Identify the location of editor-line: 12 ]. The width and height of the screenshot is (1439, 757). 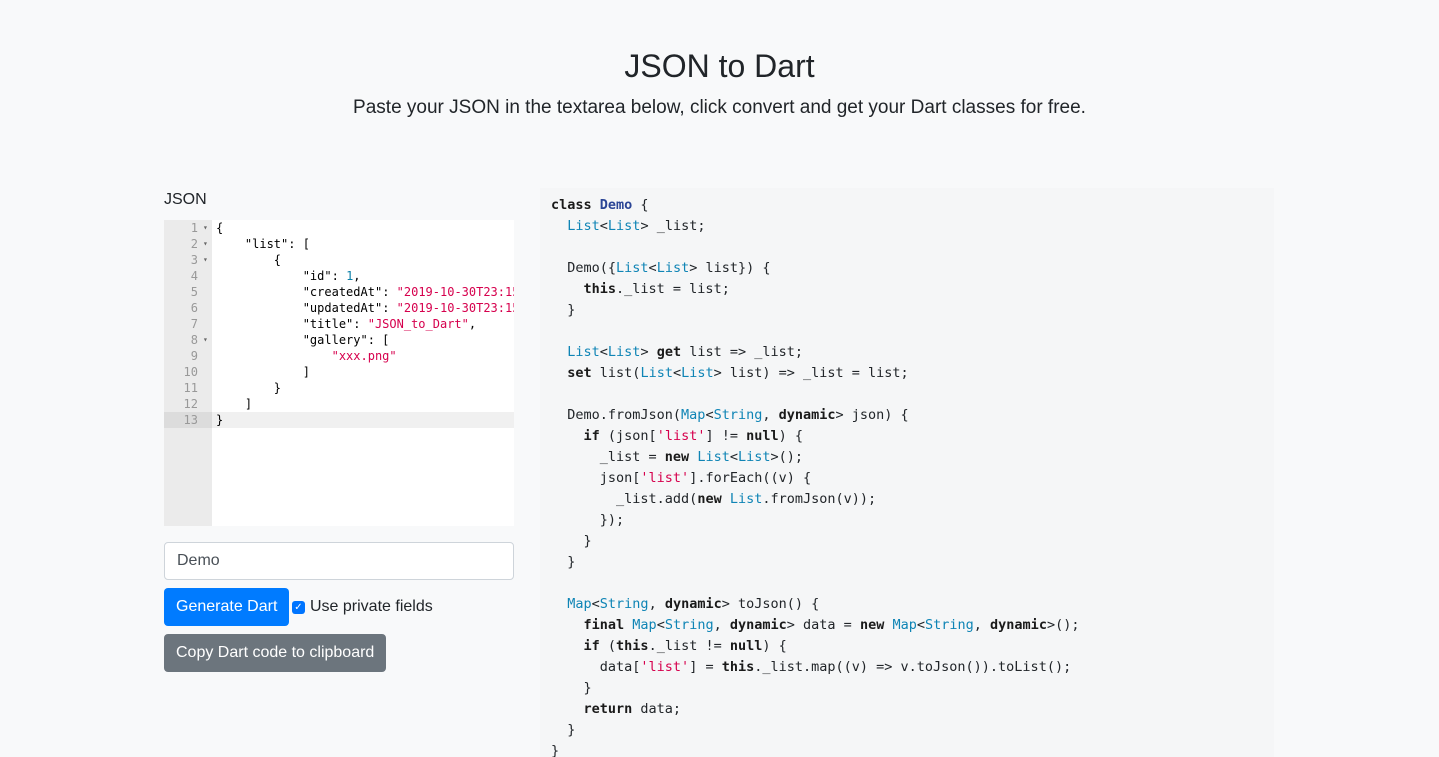
(339, 404).